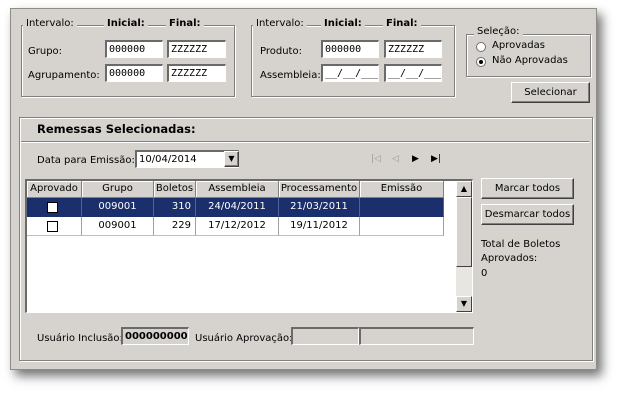 The width and height of the screenshot is (638, 412). Describe the element at coordinates (521, 244) in the screenshot. I see `total-approved-label-1: Total de Boletos` at that location.